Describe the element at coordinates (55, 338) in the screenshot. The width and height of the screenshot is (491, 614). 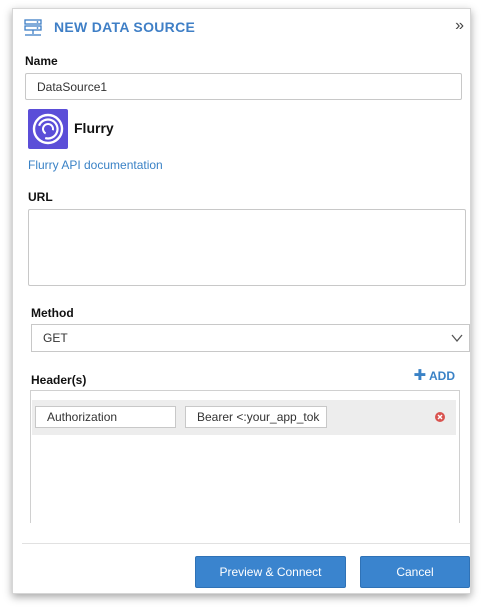
I see `method-selected-value: GET` at that location.